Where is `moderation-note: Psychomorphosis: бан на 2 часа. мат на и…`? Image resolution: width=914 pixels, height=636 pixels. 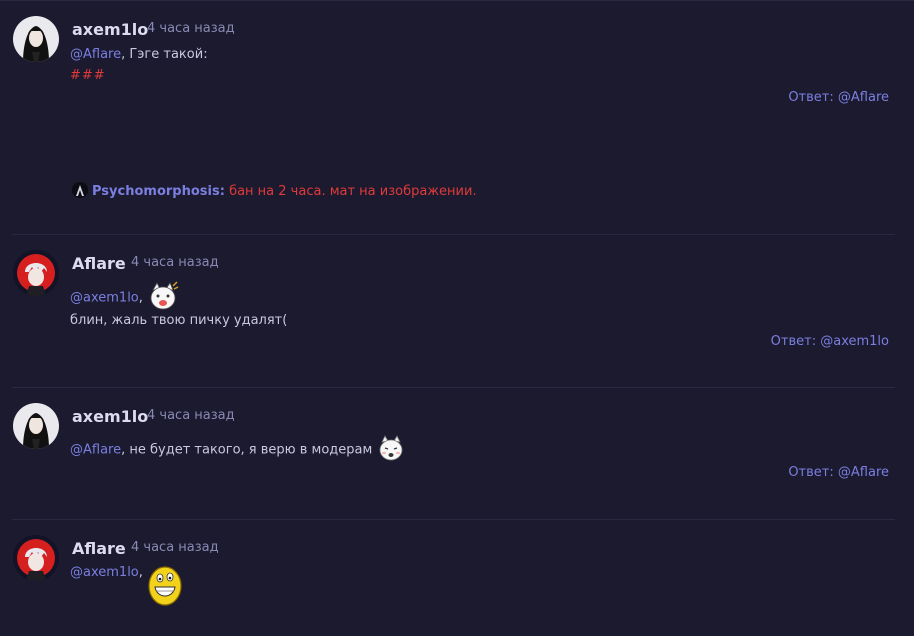 moderation-note: Psychomorphosis: бан на 2 часа. мат на и… is located at coordinates (274, 190).